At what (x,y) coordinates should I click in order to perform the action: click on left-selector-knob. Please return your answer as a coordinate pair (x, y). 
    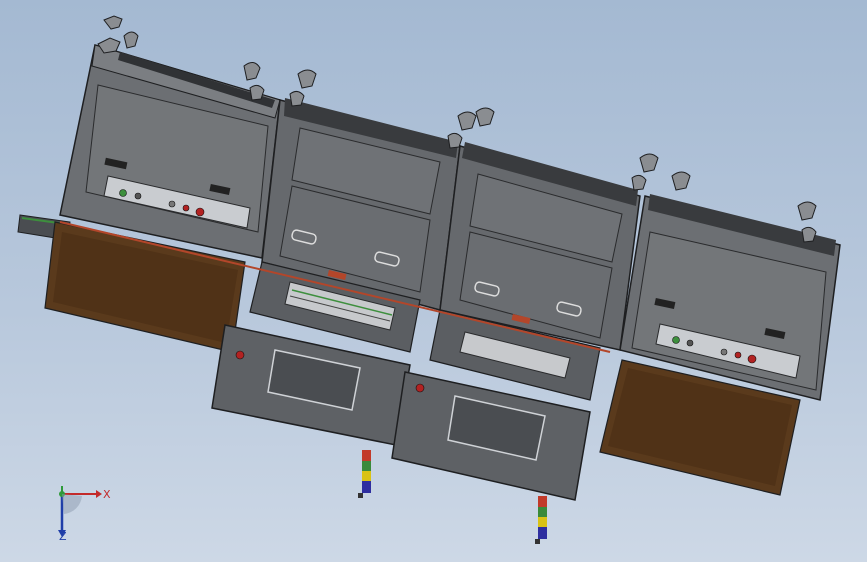
    Looking at the image, I should click on (172, 204).